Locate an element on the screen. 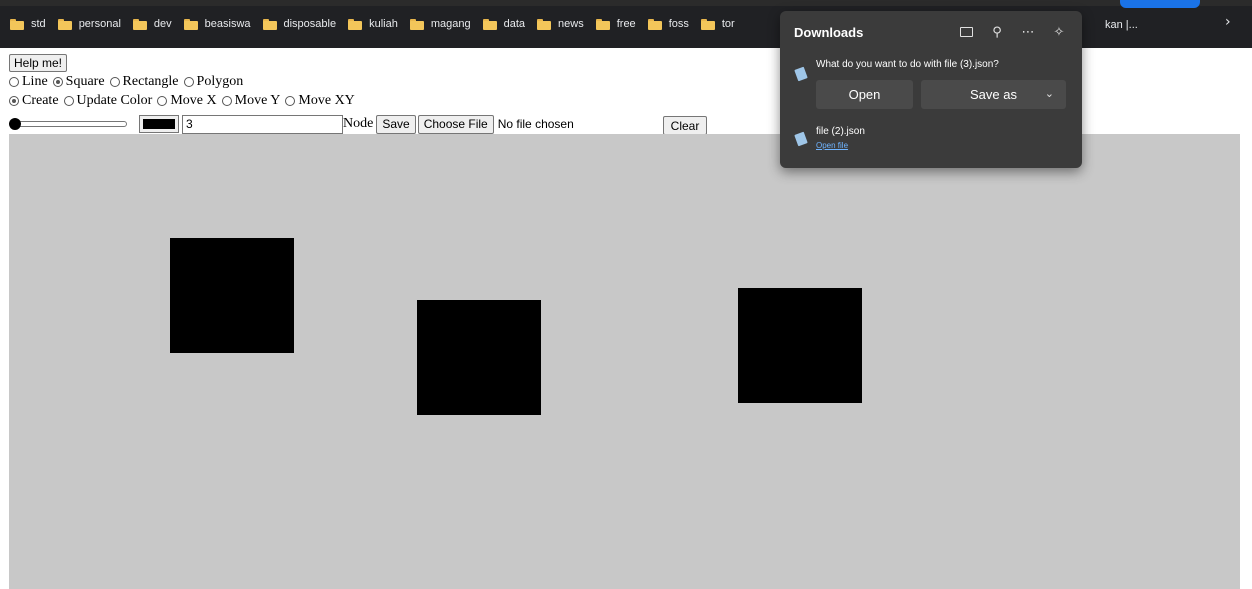  radio-move-x is located at coordinates (162, 101).